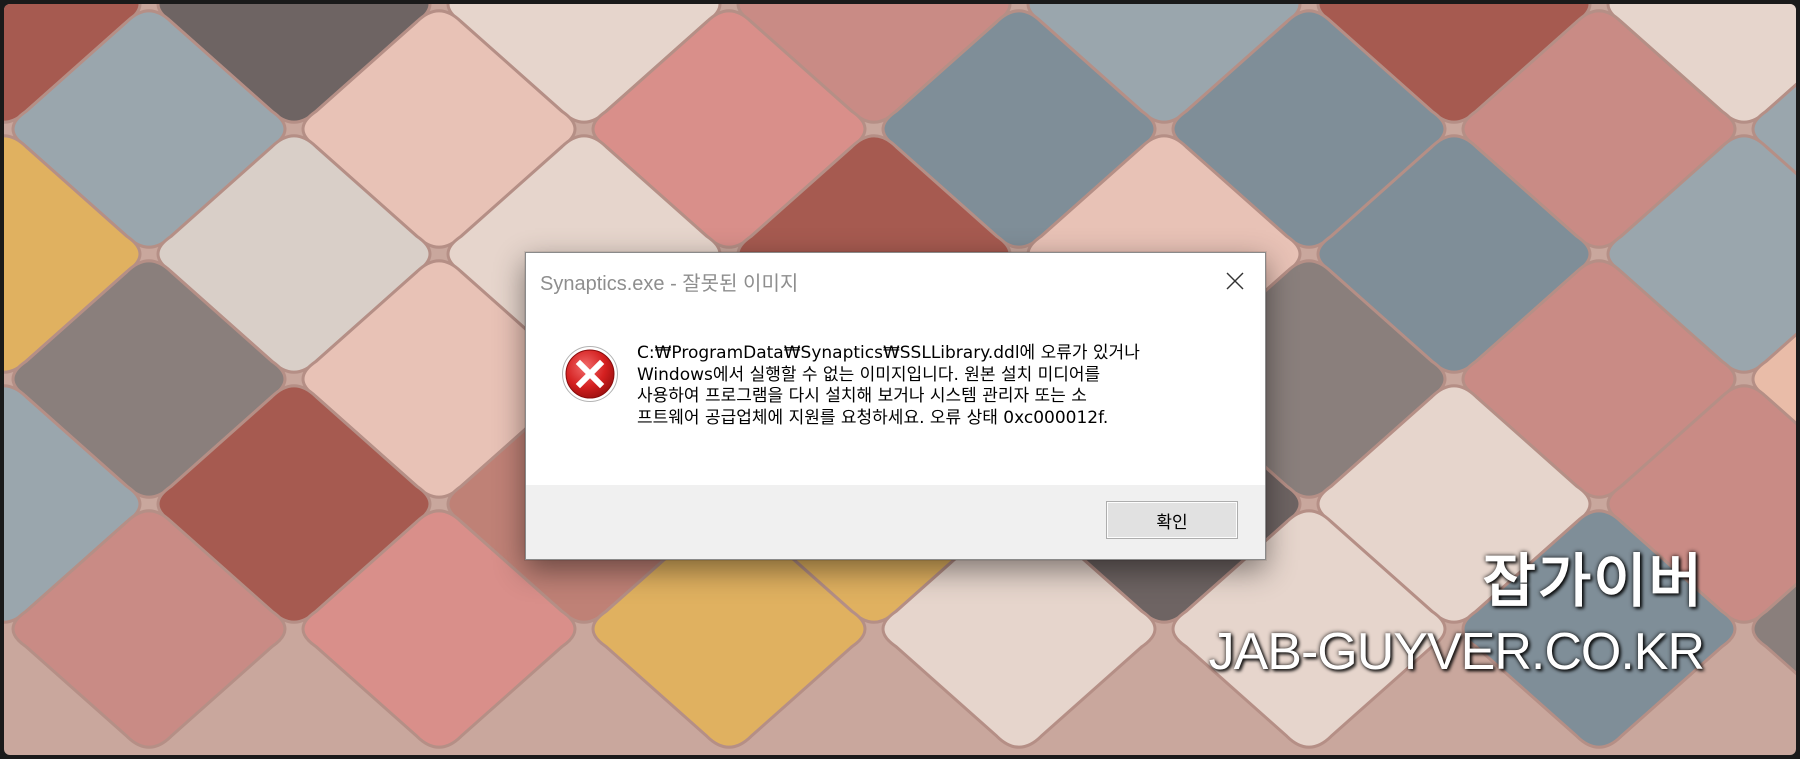 This screenshot has height=759, width=1800. I want to click on dialog-titlebar: Synaptics.exe - 잘못된 이미지, so click(895, 281).